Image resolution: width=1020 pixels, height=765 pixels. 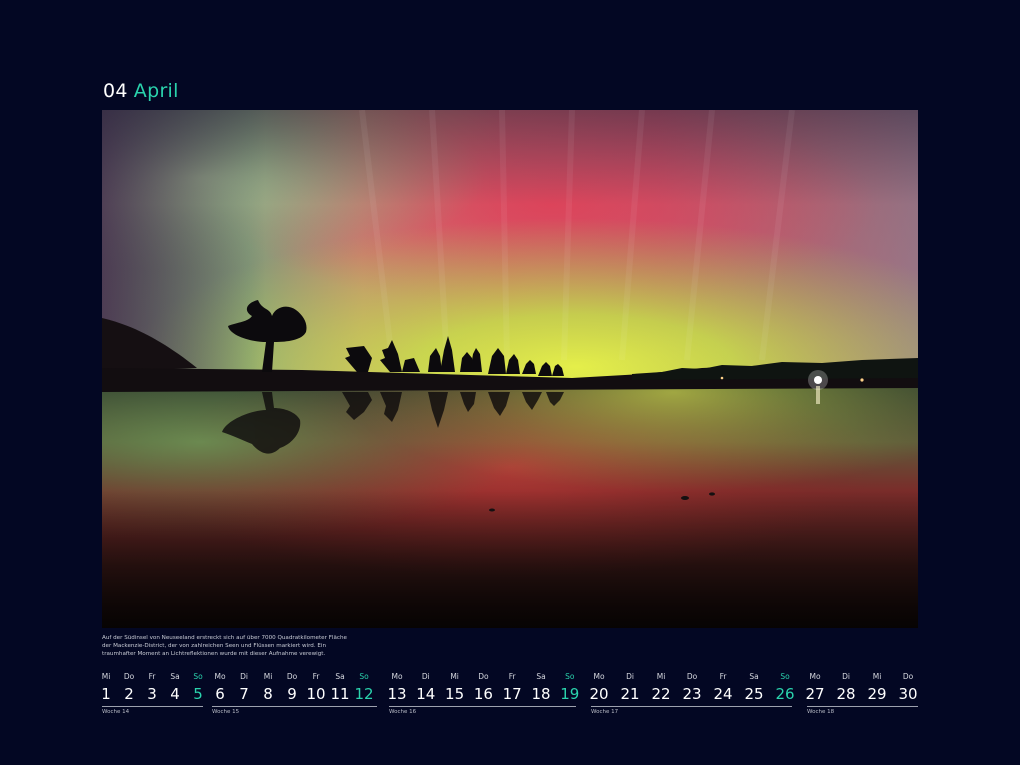 I want to click on calendar-day: So 26, so click(x=785, y=688).